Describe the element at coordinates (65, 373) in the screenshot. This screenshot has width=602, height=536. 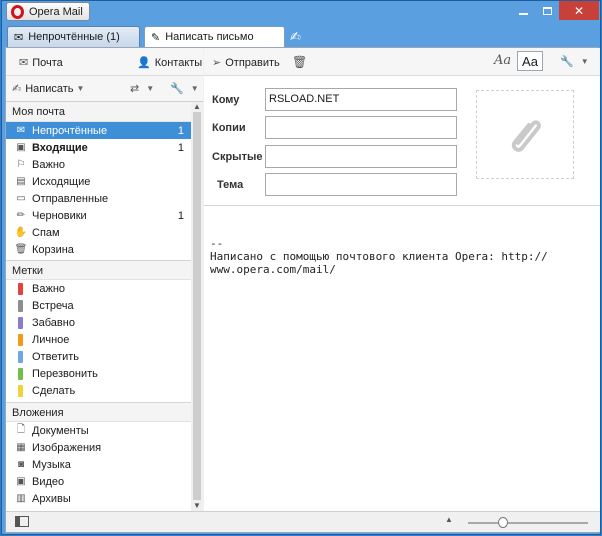
I see `label-text: Перезвонить` at that location.